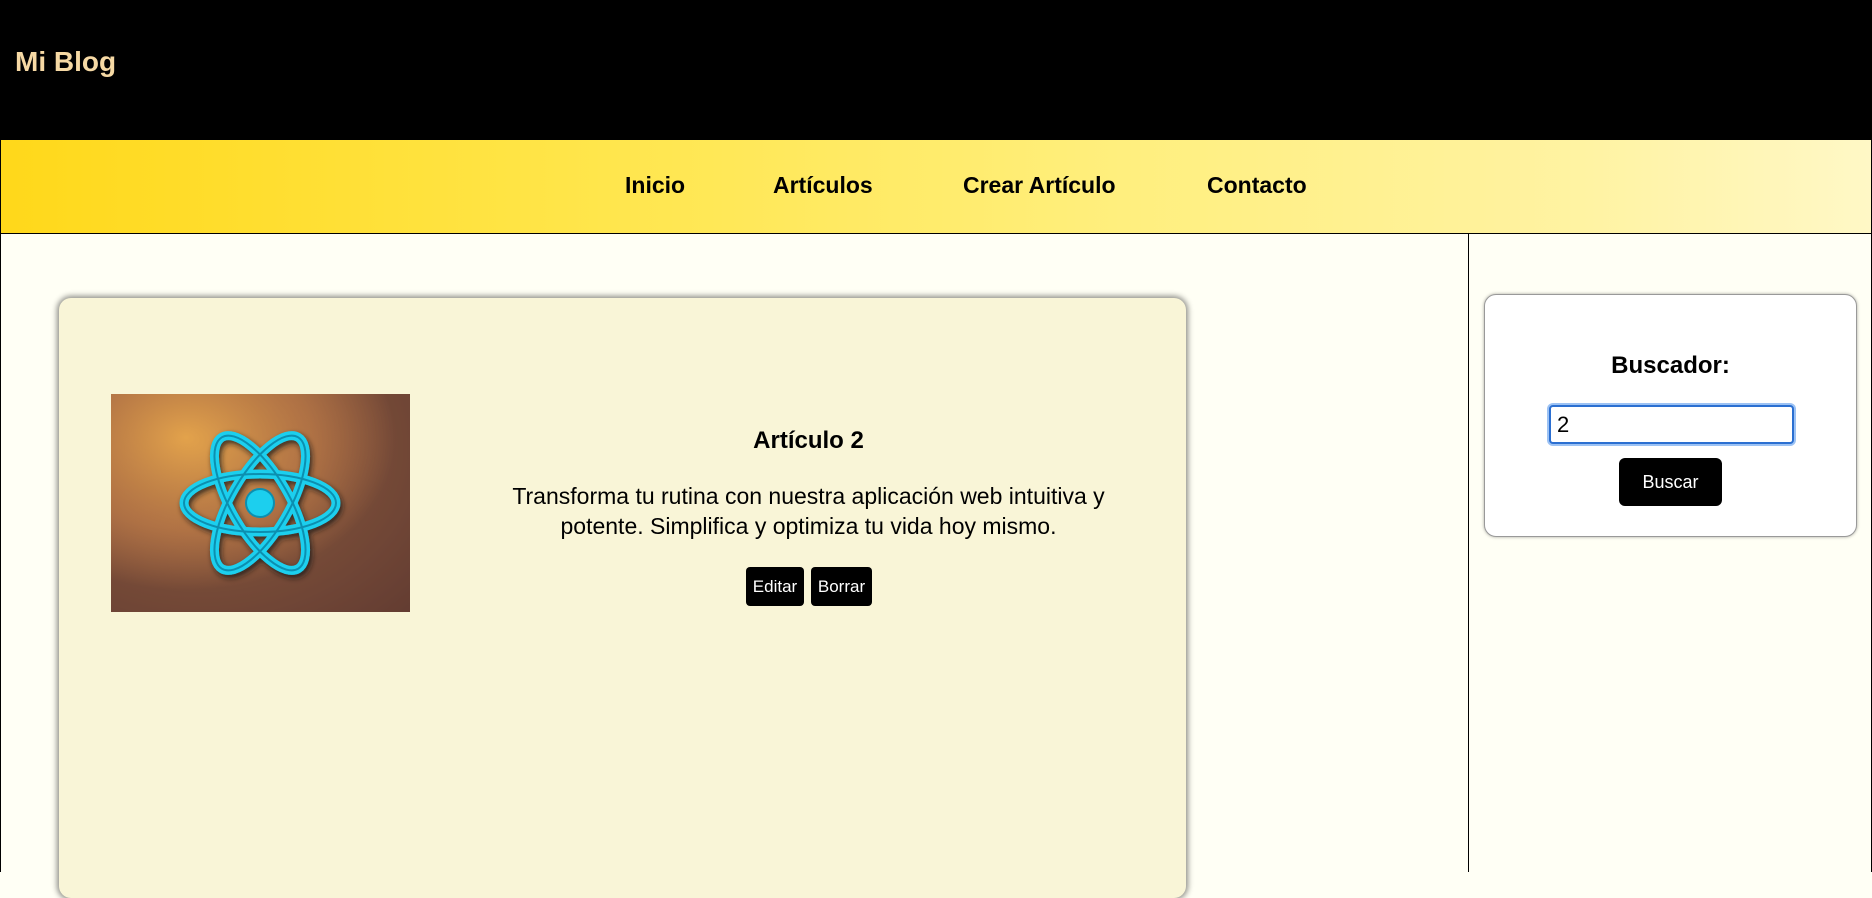  I want to click on nav-item-contacto: Contacto, so click(1257, 185).